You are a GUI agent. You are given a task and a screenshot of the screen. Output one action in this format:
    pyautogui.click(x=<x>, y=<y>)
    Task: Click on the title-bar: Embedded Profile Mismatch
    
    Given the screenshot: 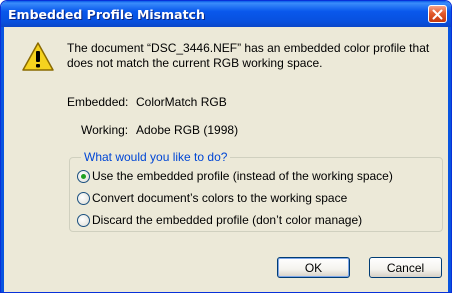 What is the action you would take?
    pyautogui.click(x=226, y=14)
    